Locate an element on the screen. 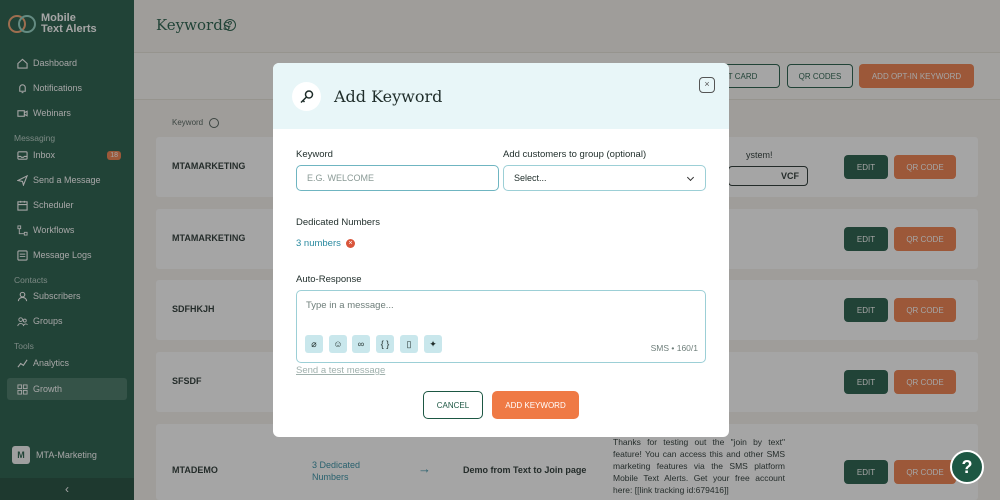 Image resolution: width=1000 pixels, height=500 pixels. chevron-down-icon is located at coordinates (690, 177).